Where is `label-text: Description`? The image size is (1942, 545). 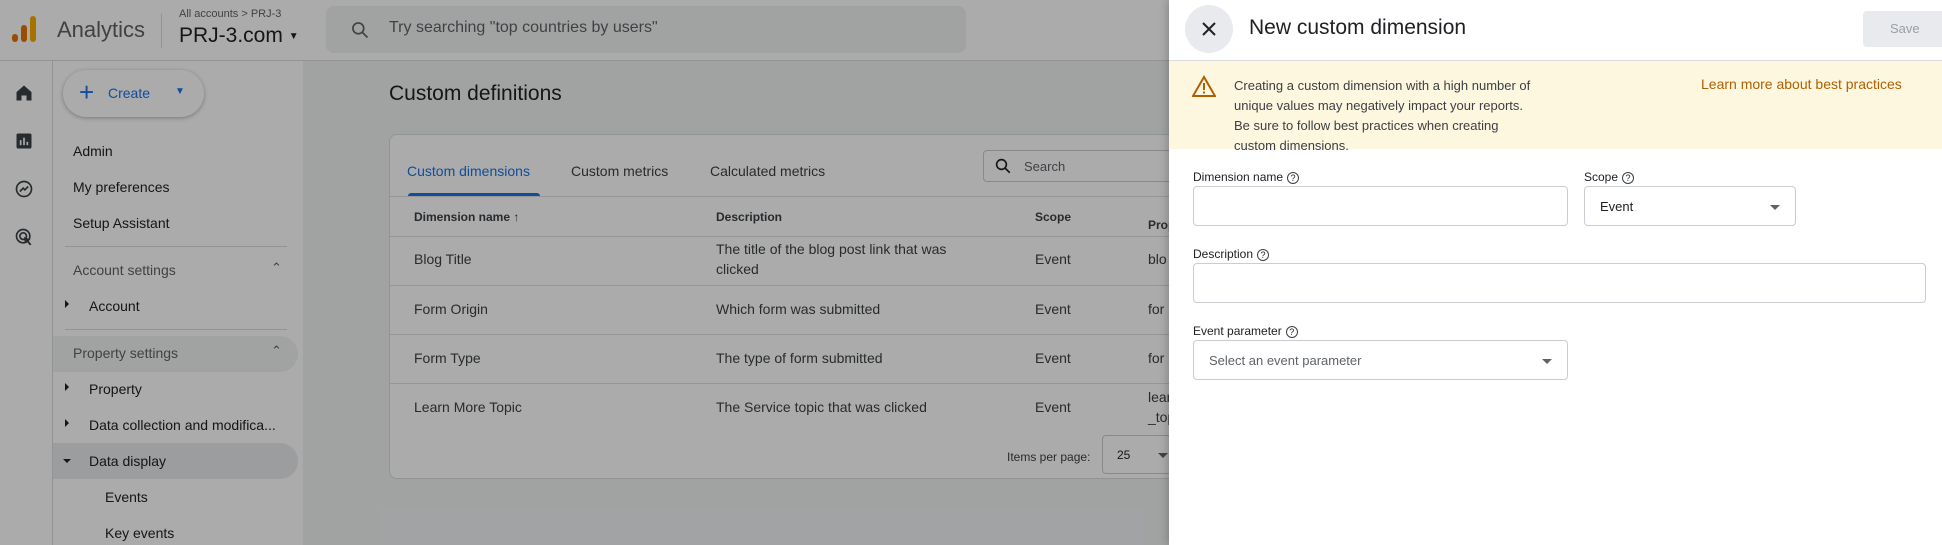 label-text: Description is located at coordinates (1223, 254).